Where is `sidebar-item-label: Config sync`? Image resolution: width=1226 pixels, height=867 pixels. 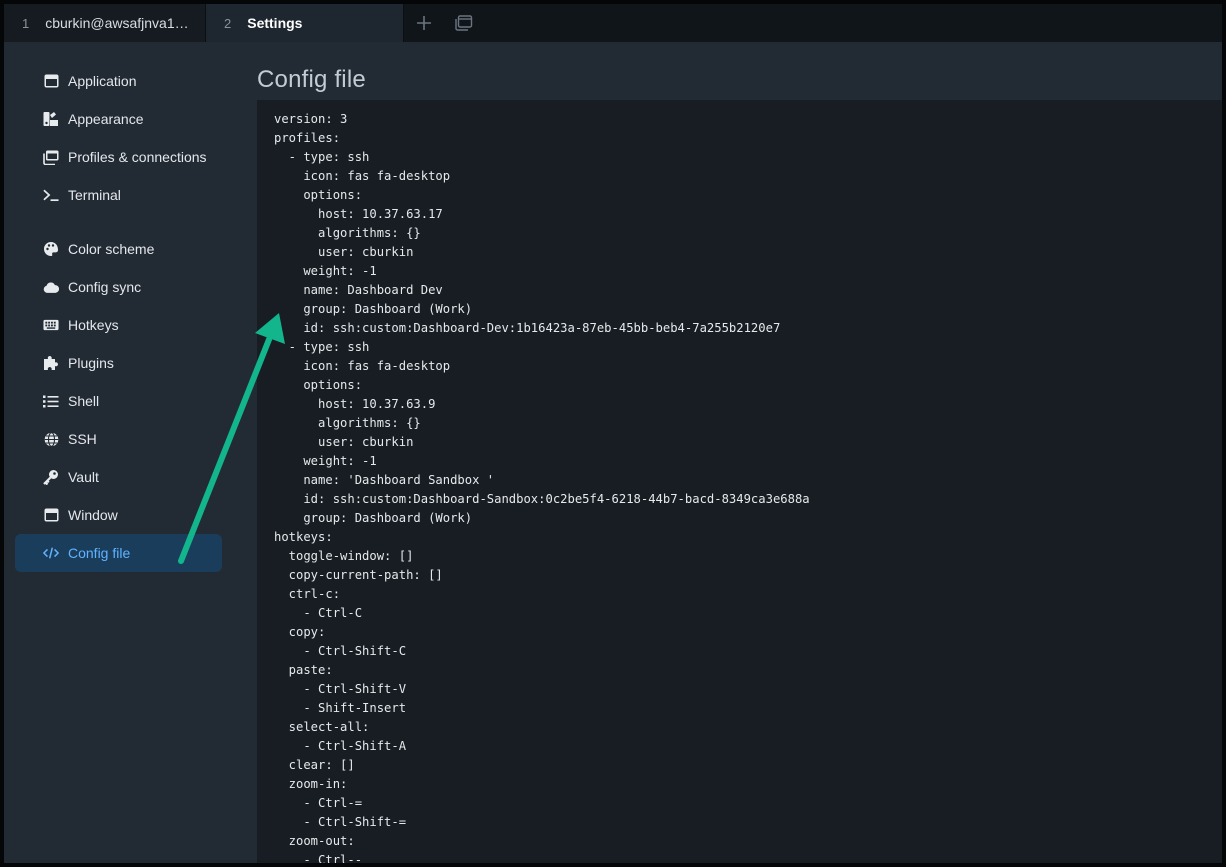
sidebar-item-label: Config sync is located at coordinates (105, 287).